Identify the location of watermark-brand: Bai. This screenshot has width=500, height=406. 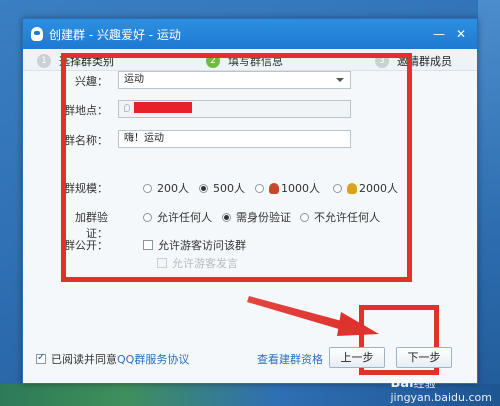
(402, 383).